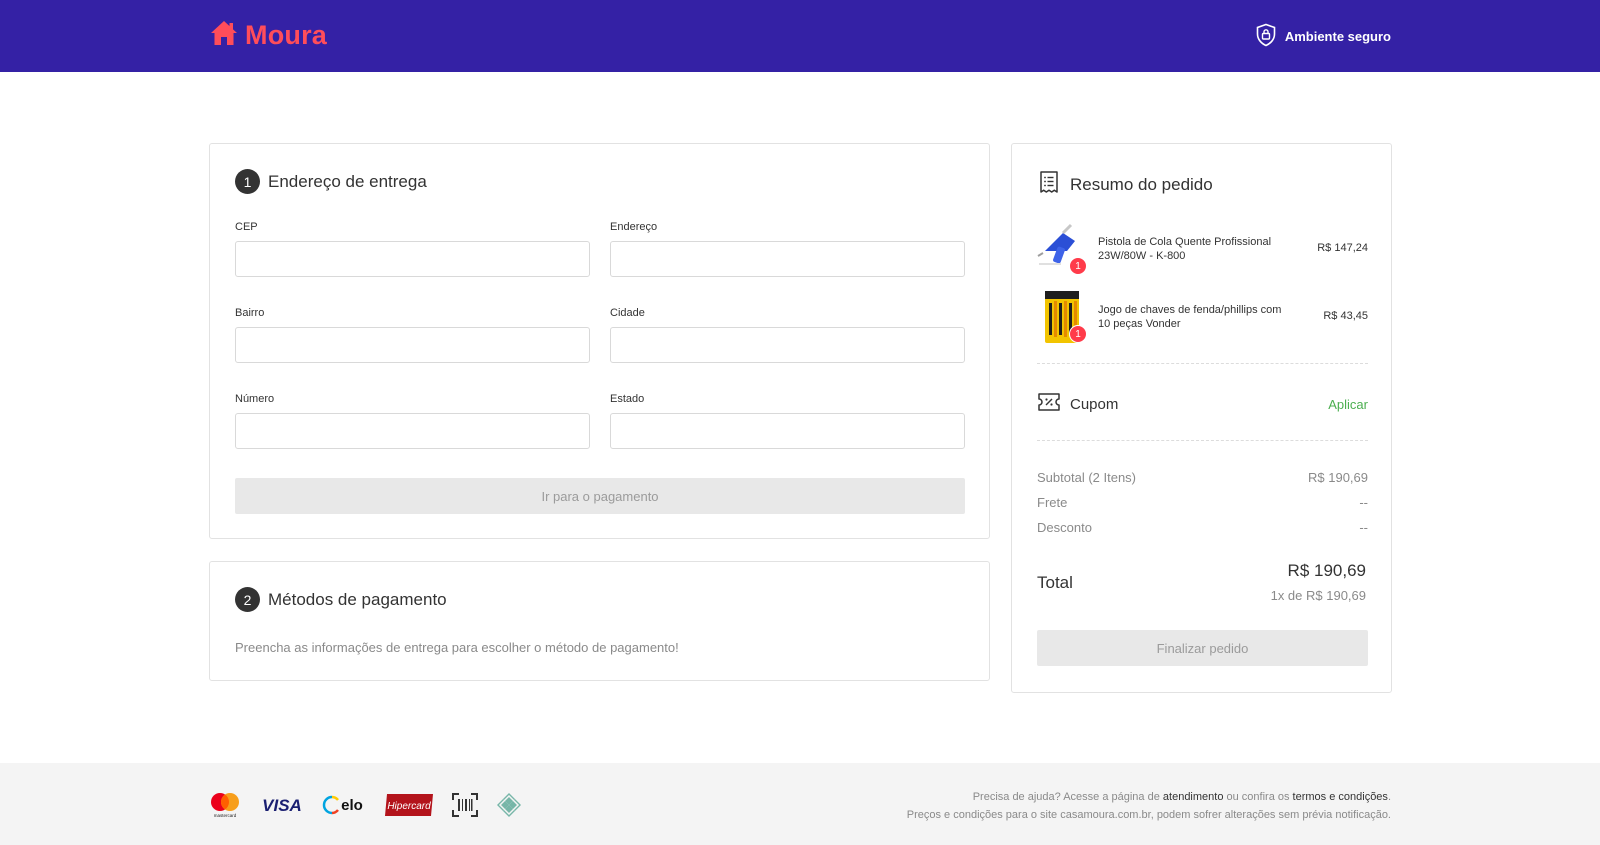 The width and height of the screenshot is (1600, 845). I want to click on discount-label: Desconto, so click(1064, 527).